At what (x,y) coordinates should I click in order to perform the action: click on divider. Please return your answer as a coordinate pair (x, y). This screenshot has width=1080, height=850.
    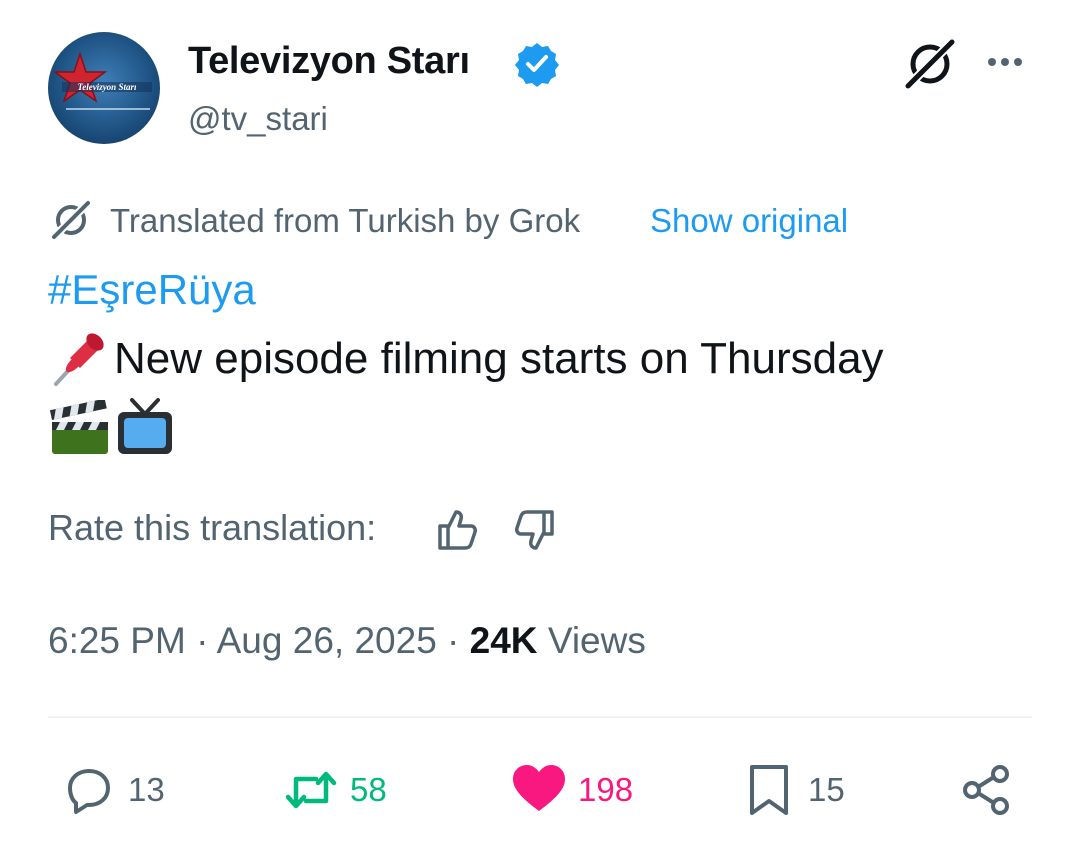
    Looking at the image, I should click on (540, 717).